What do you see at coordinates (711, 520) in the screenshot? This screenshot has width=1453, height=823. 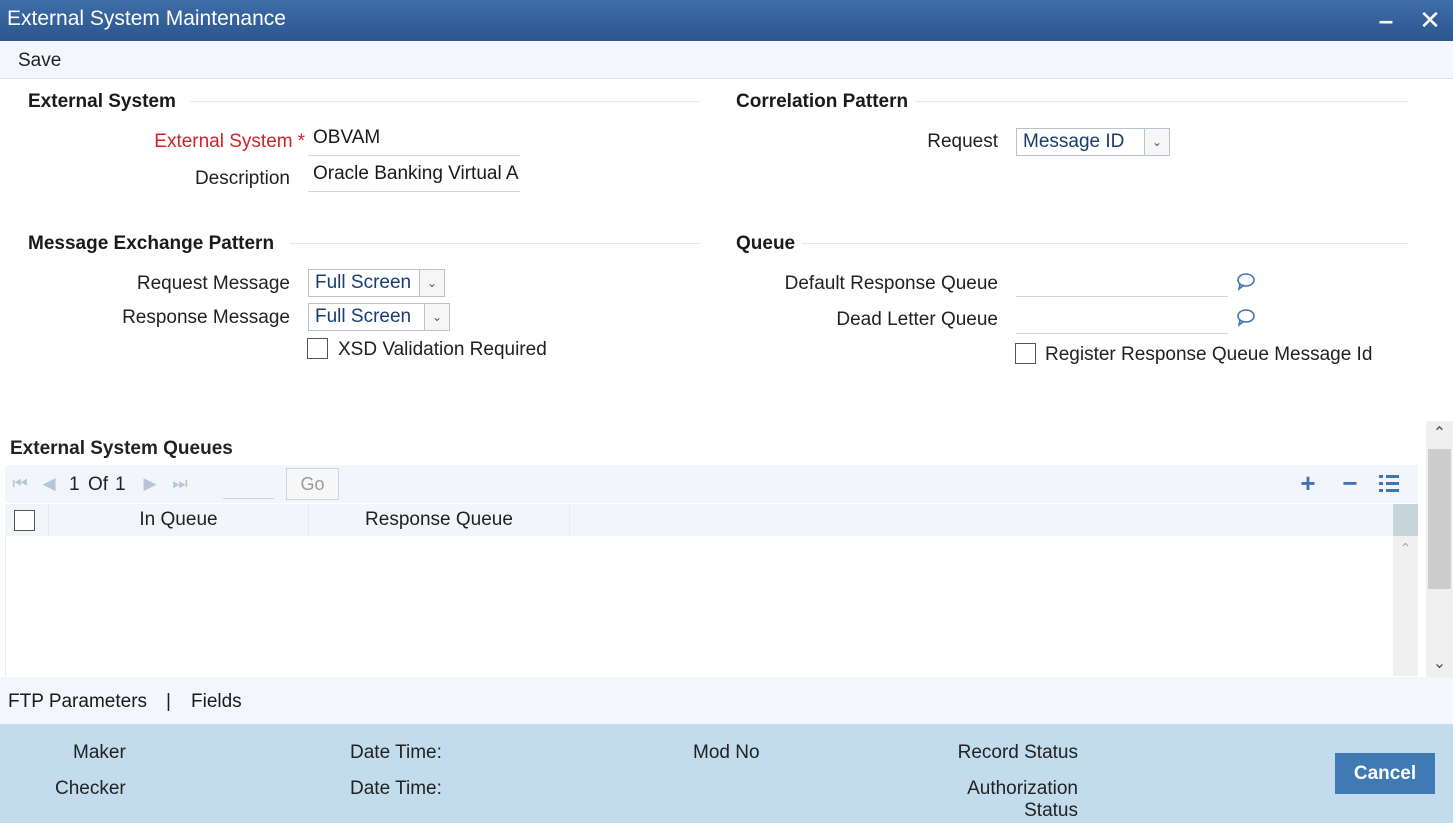 I see `grid-header: In Queue Response Queue` at bounding box center [711, 520].